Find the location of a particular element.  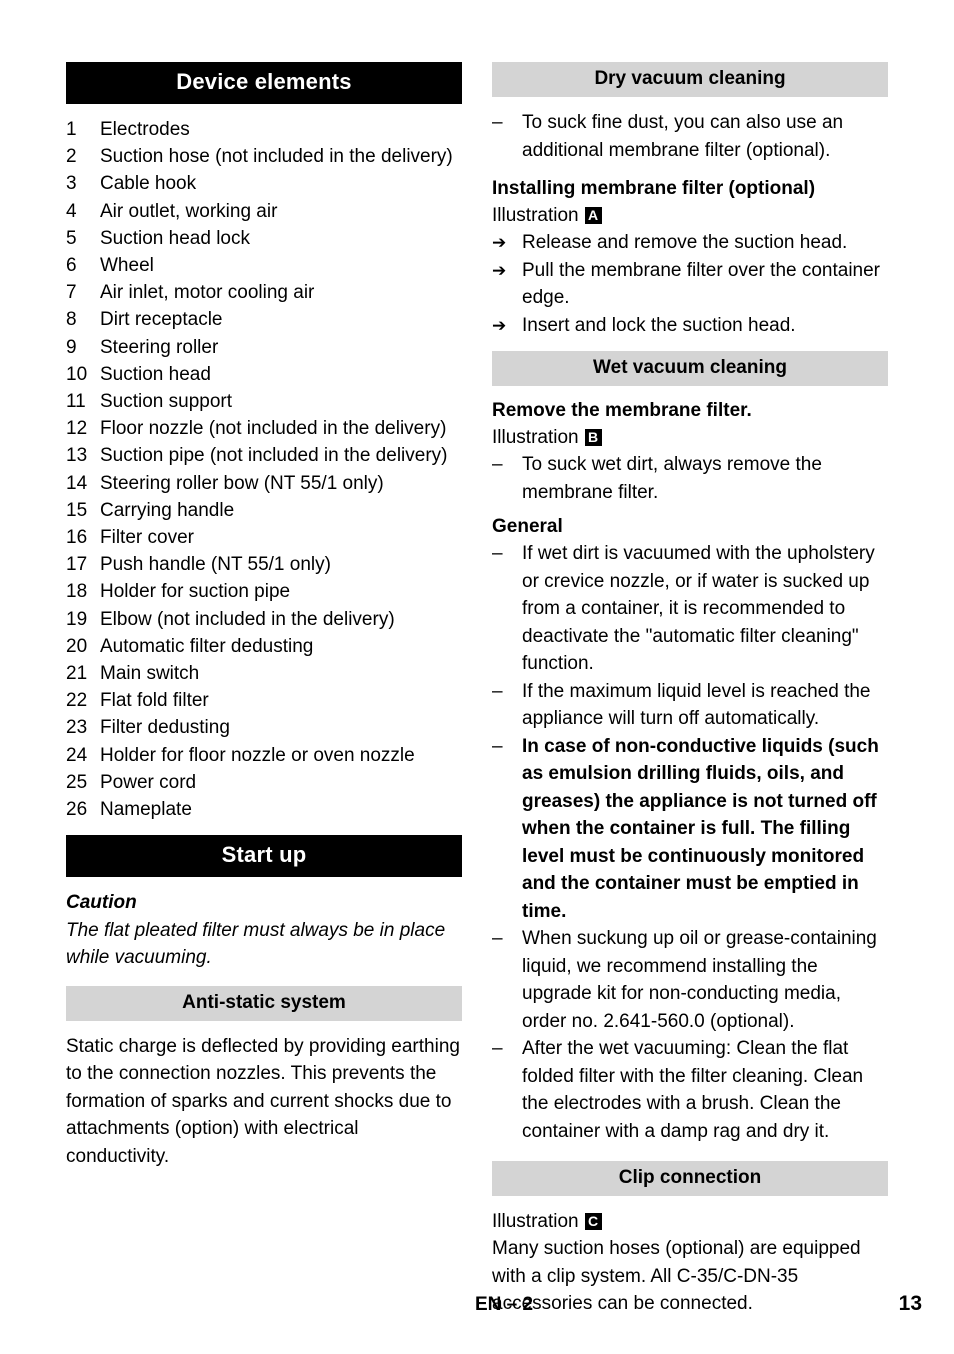

list-item: 14 Steering roller bow (NT 55/1 only) is located at coordinates (264, 483).